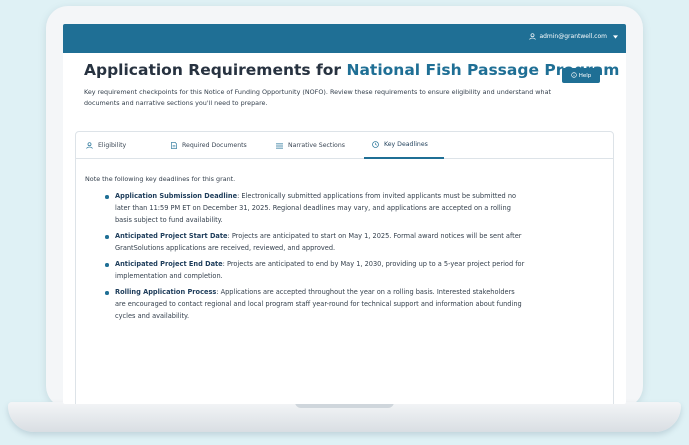  I want to click on caret-down-icon, so click(615, 36).